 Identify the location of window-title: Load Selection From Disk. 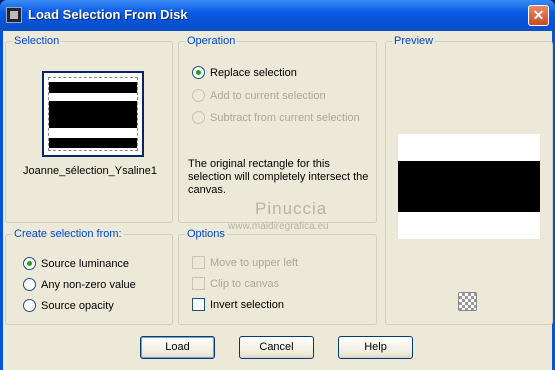
(108, 14).